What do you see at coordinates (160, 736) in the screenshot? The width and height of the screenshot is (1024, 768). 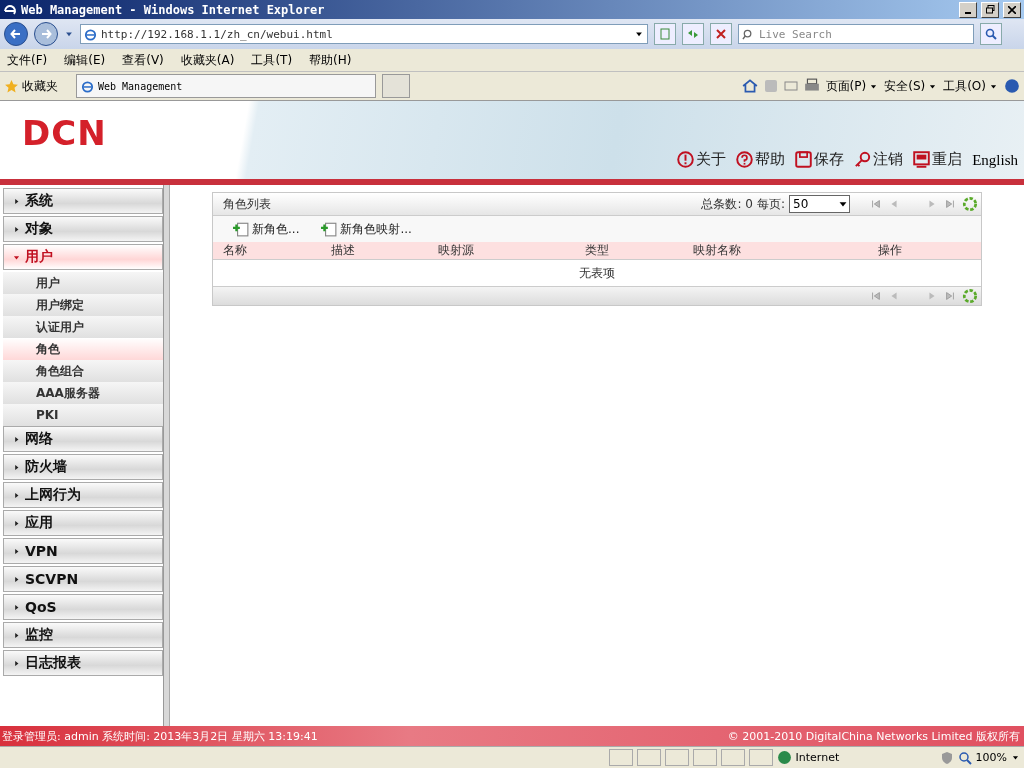 I see `login-info: 登录管理员: admin 系统时间: 2013年3月2日 星期六 13:19:41` at bounding box center [160, 736].